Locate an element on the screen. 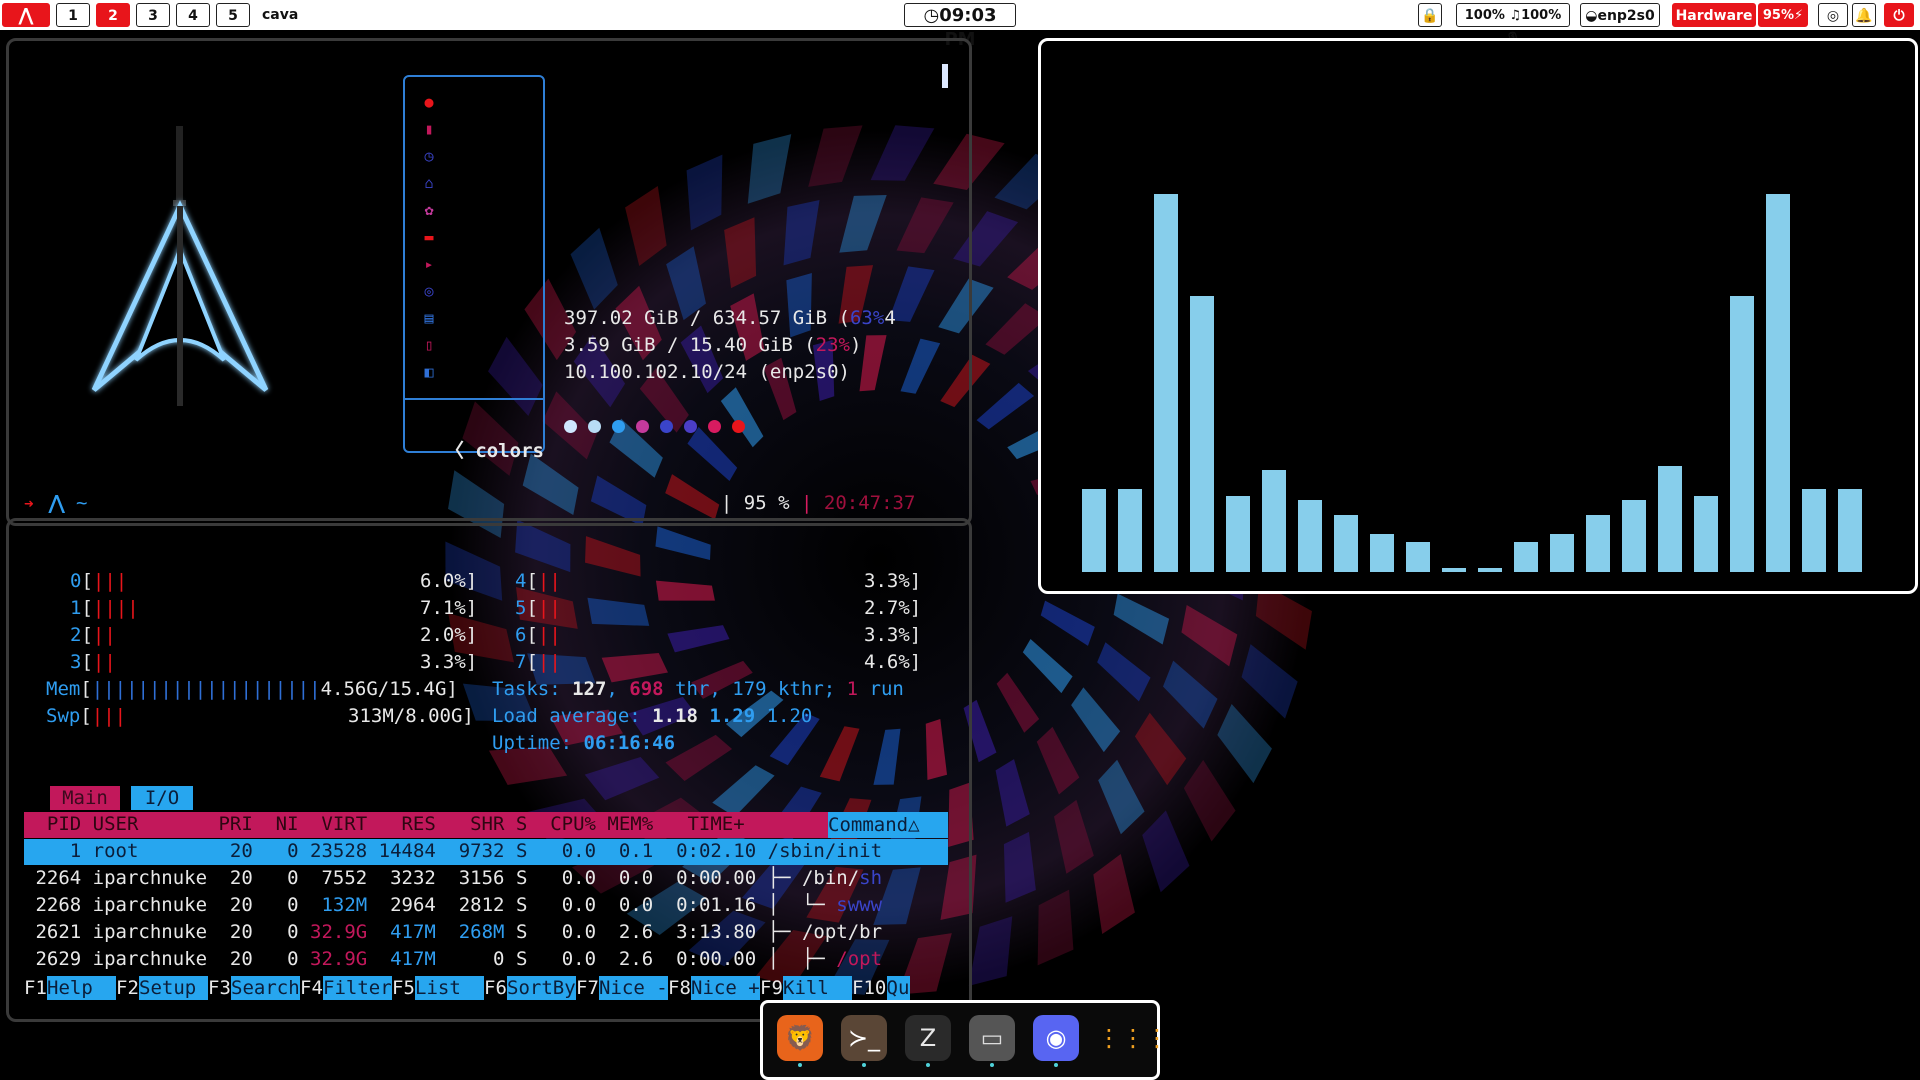 This screenshot has height=1080, width=1920. command-name: /opt is located at coordinates (859, 959).